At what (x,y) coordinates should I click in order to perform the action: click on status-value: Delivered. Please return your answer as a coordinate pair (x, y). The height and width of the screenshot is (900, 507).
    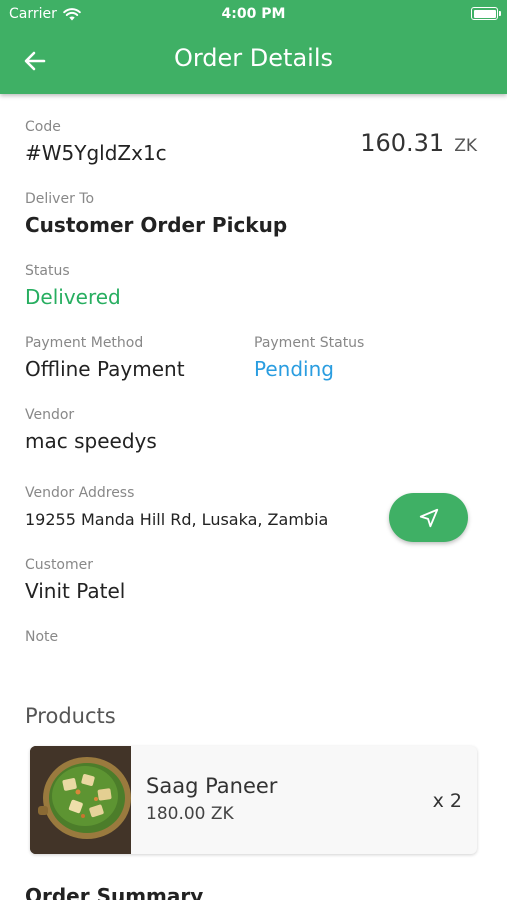
    Looking at the image, I should click on (73, 297).